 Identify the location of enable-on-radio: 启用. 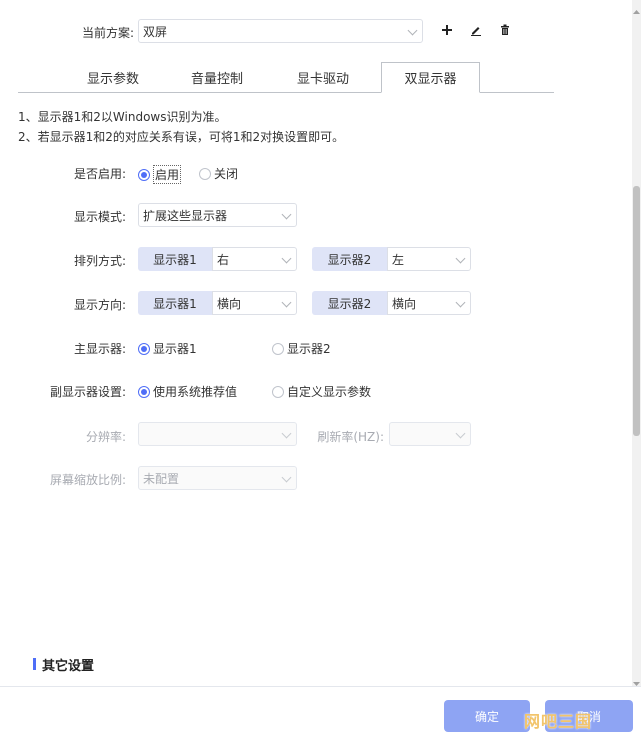
(160, 174).